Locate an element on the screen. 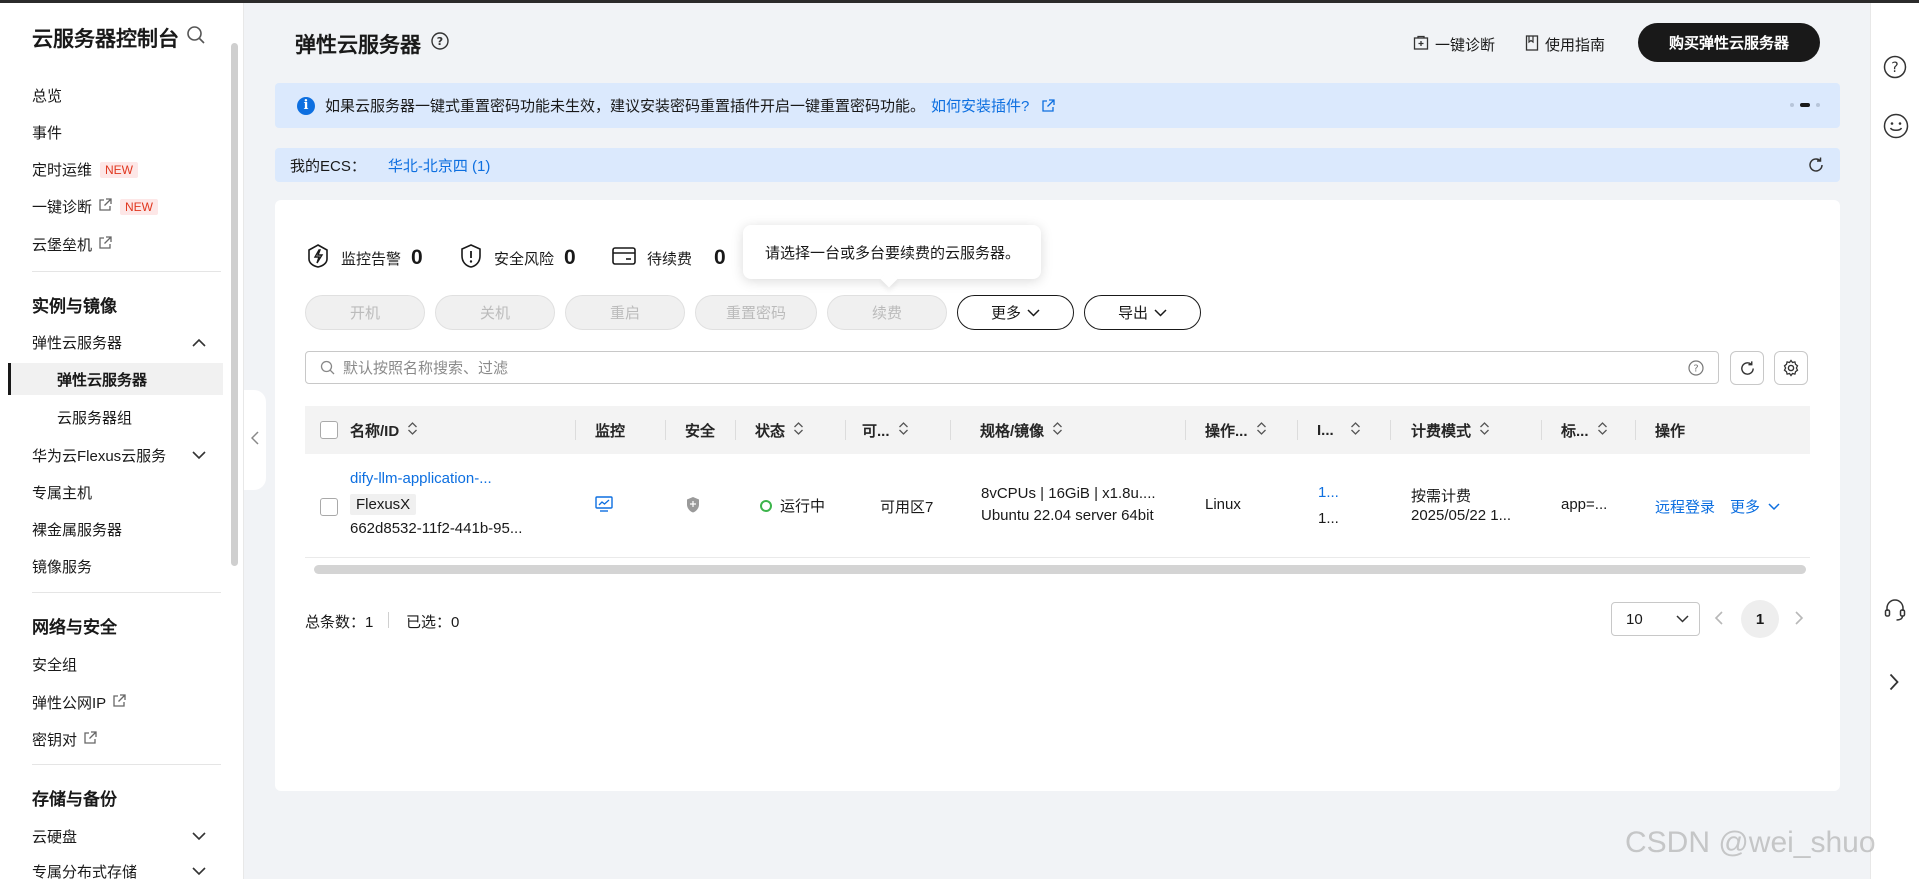 Image resolution: width=1919 pixels, height=879 pixels. page-size-select: 10 is located at coordinates (1655, 619).